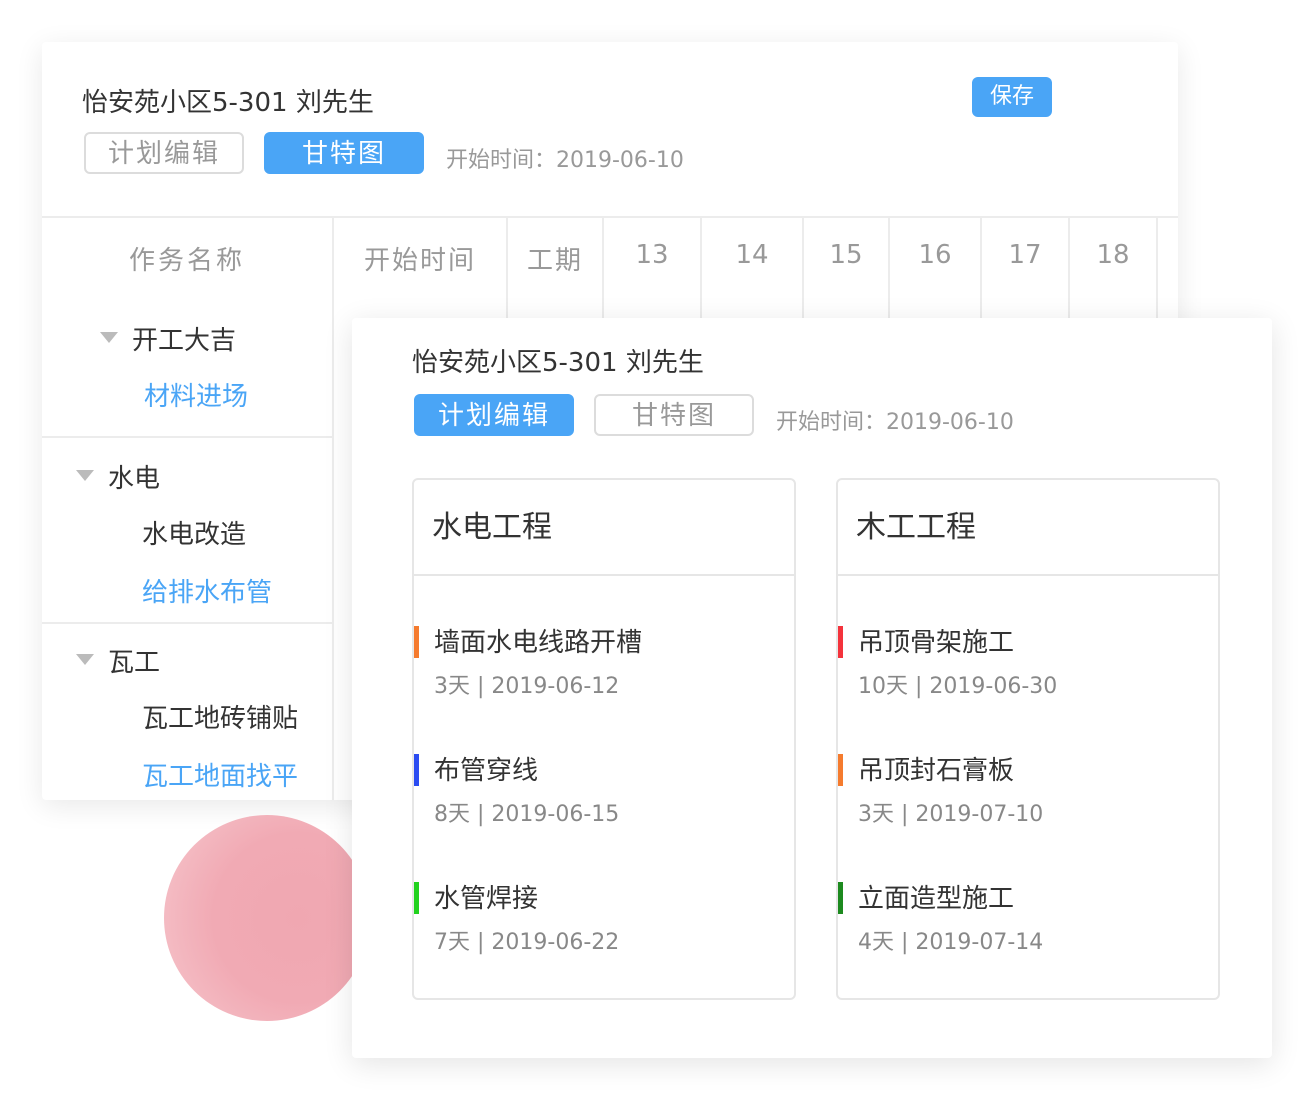 This screenshot has height=1102, width=1316. What do you see at coordinates (951, 814) in the screenshot?
I see `task-meta: 3天 | 2019-07-10` at bounding box center [951, 814].